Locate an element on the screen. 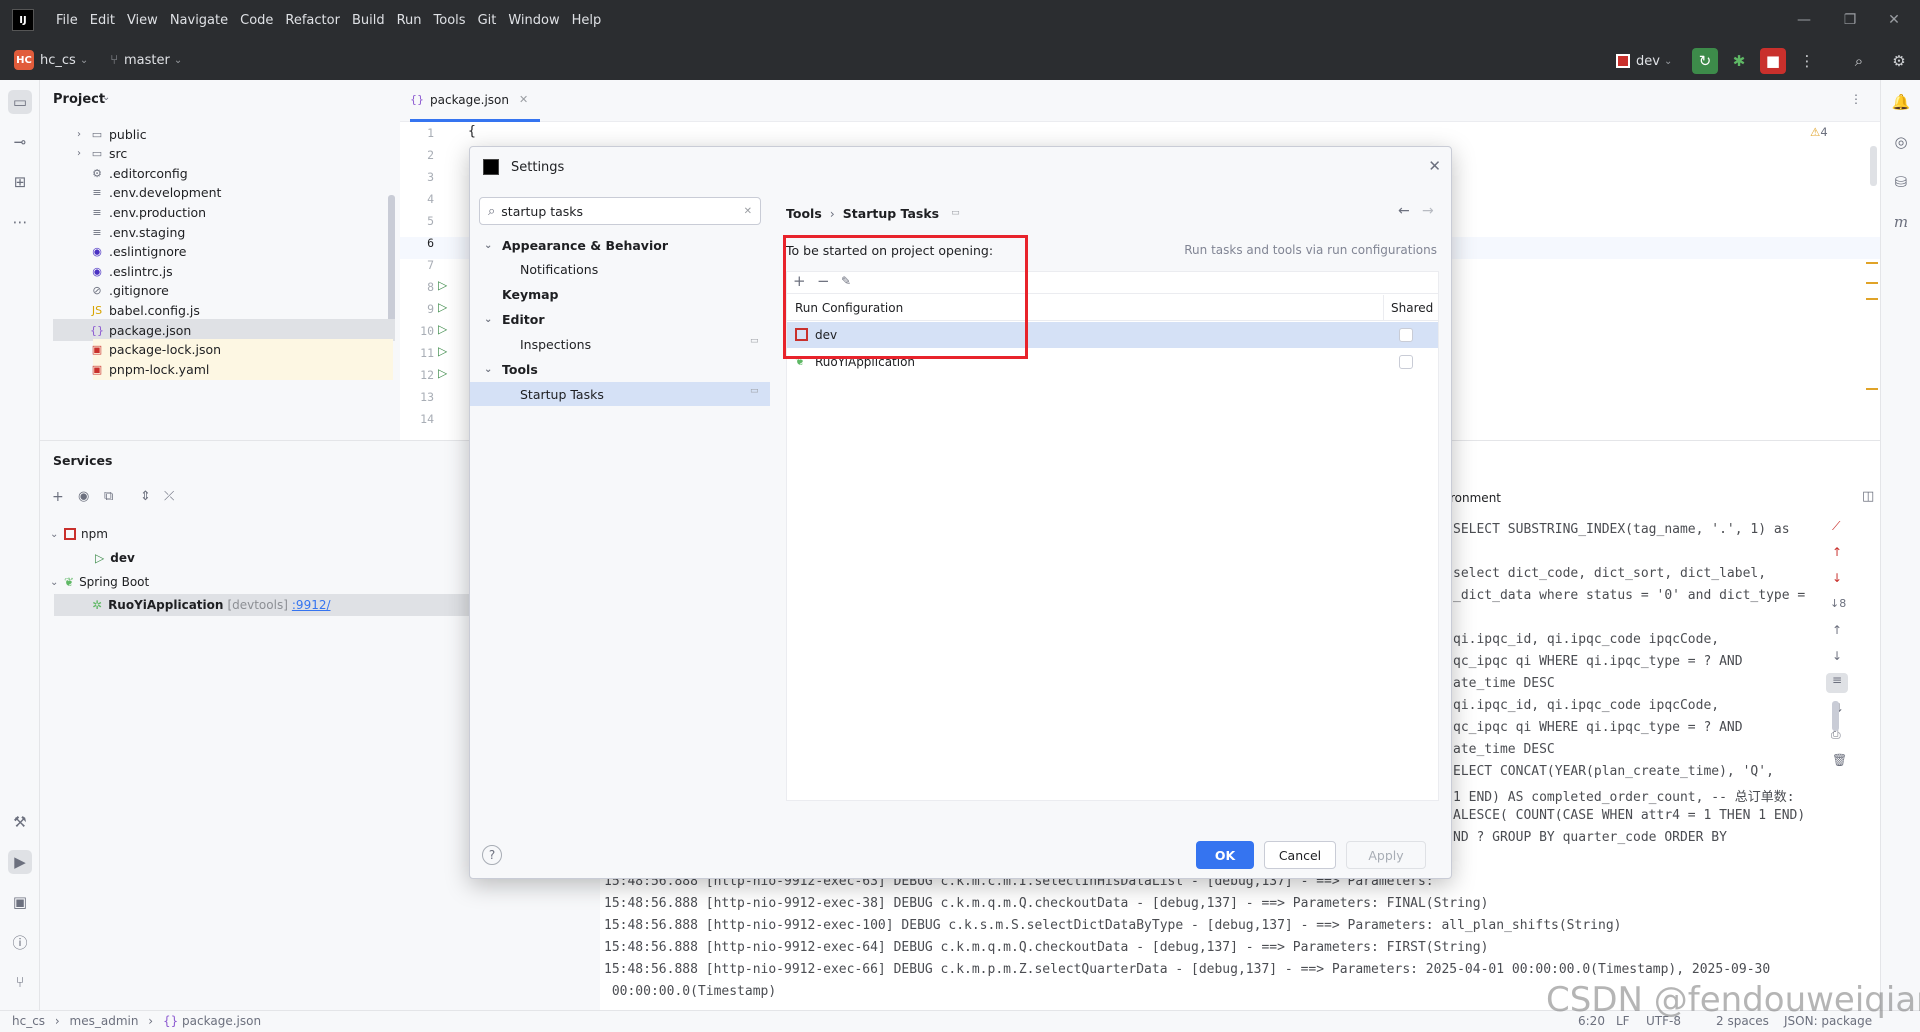 The width and height of the screenshot is (1920, 1032). collapse-all-icon: ⤫ is located at coordinates (169, 496).